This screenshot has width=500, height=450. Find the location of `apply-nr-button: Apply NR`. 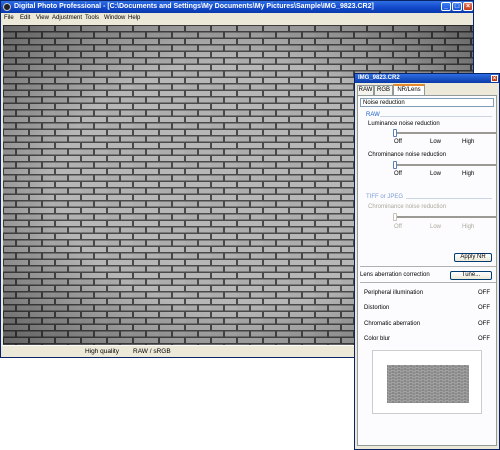

apply-nr-button: Apply NR is located at coordinates (473, 257).